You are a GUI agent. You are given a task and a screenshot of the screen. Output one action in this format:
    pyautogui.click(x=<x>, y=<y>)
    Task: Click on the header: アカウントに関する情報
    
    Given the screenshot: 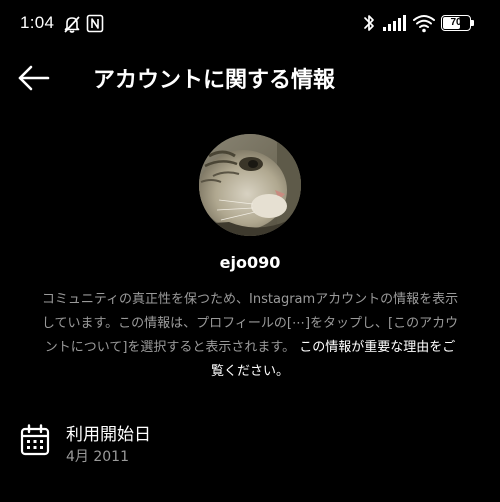 What is the action you would take?
    pyautogui.click(x=250, y=78)
    